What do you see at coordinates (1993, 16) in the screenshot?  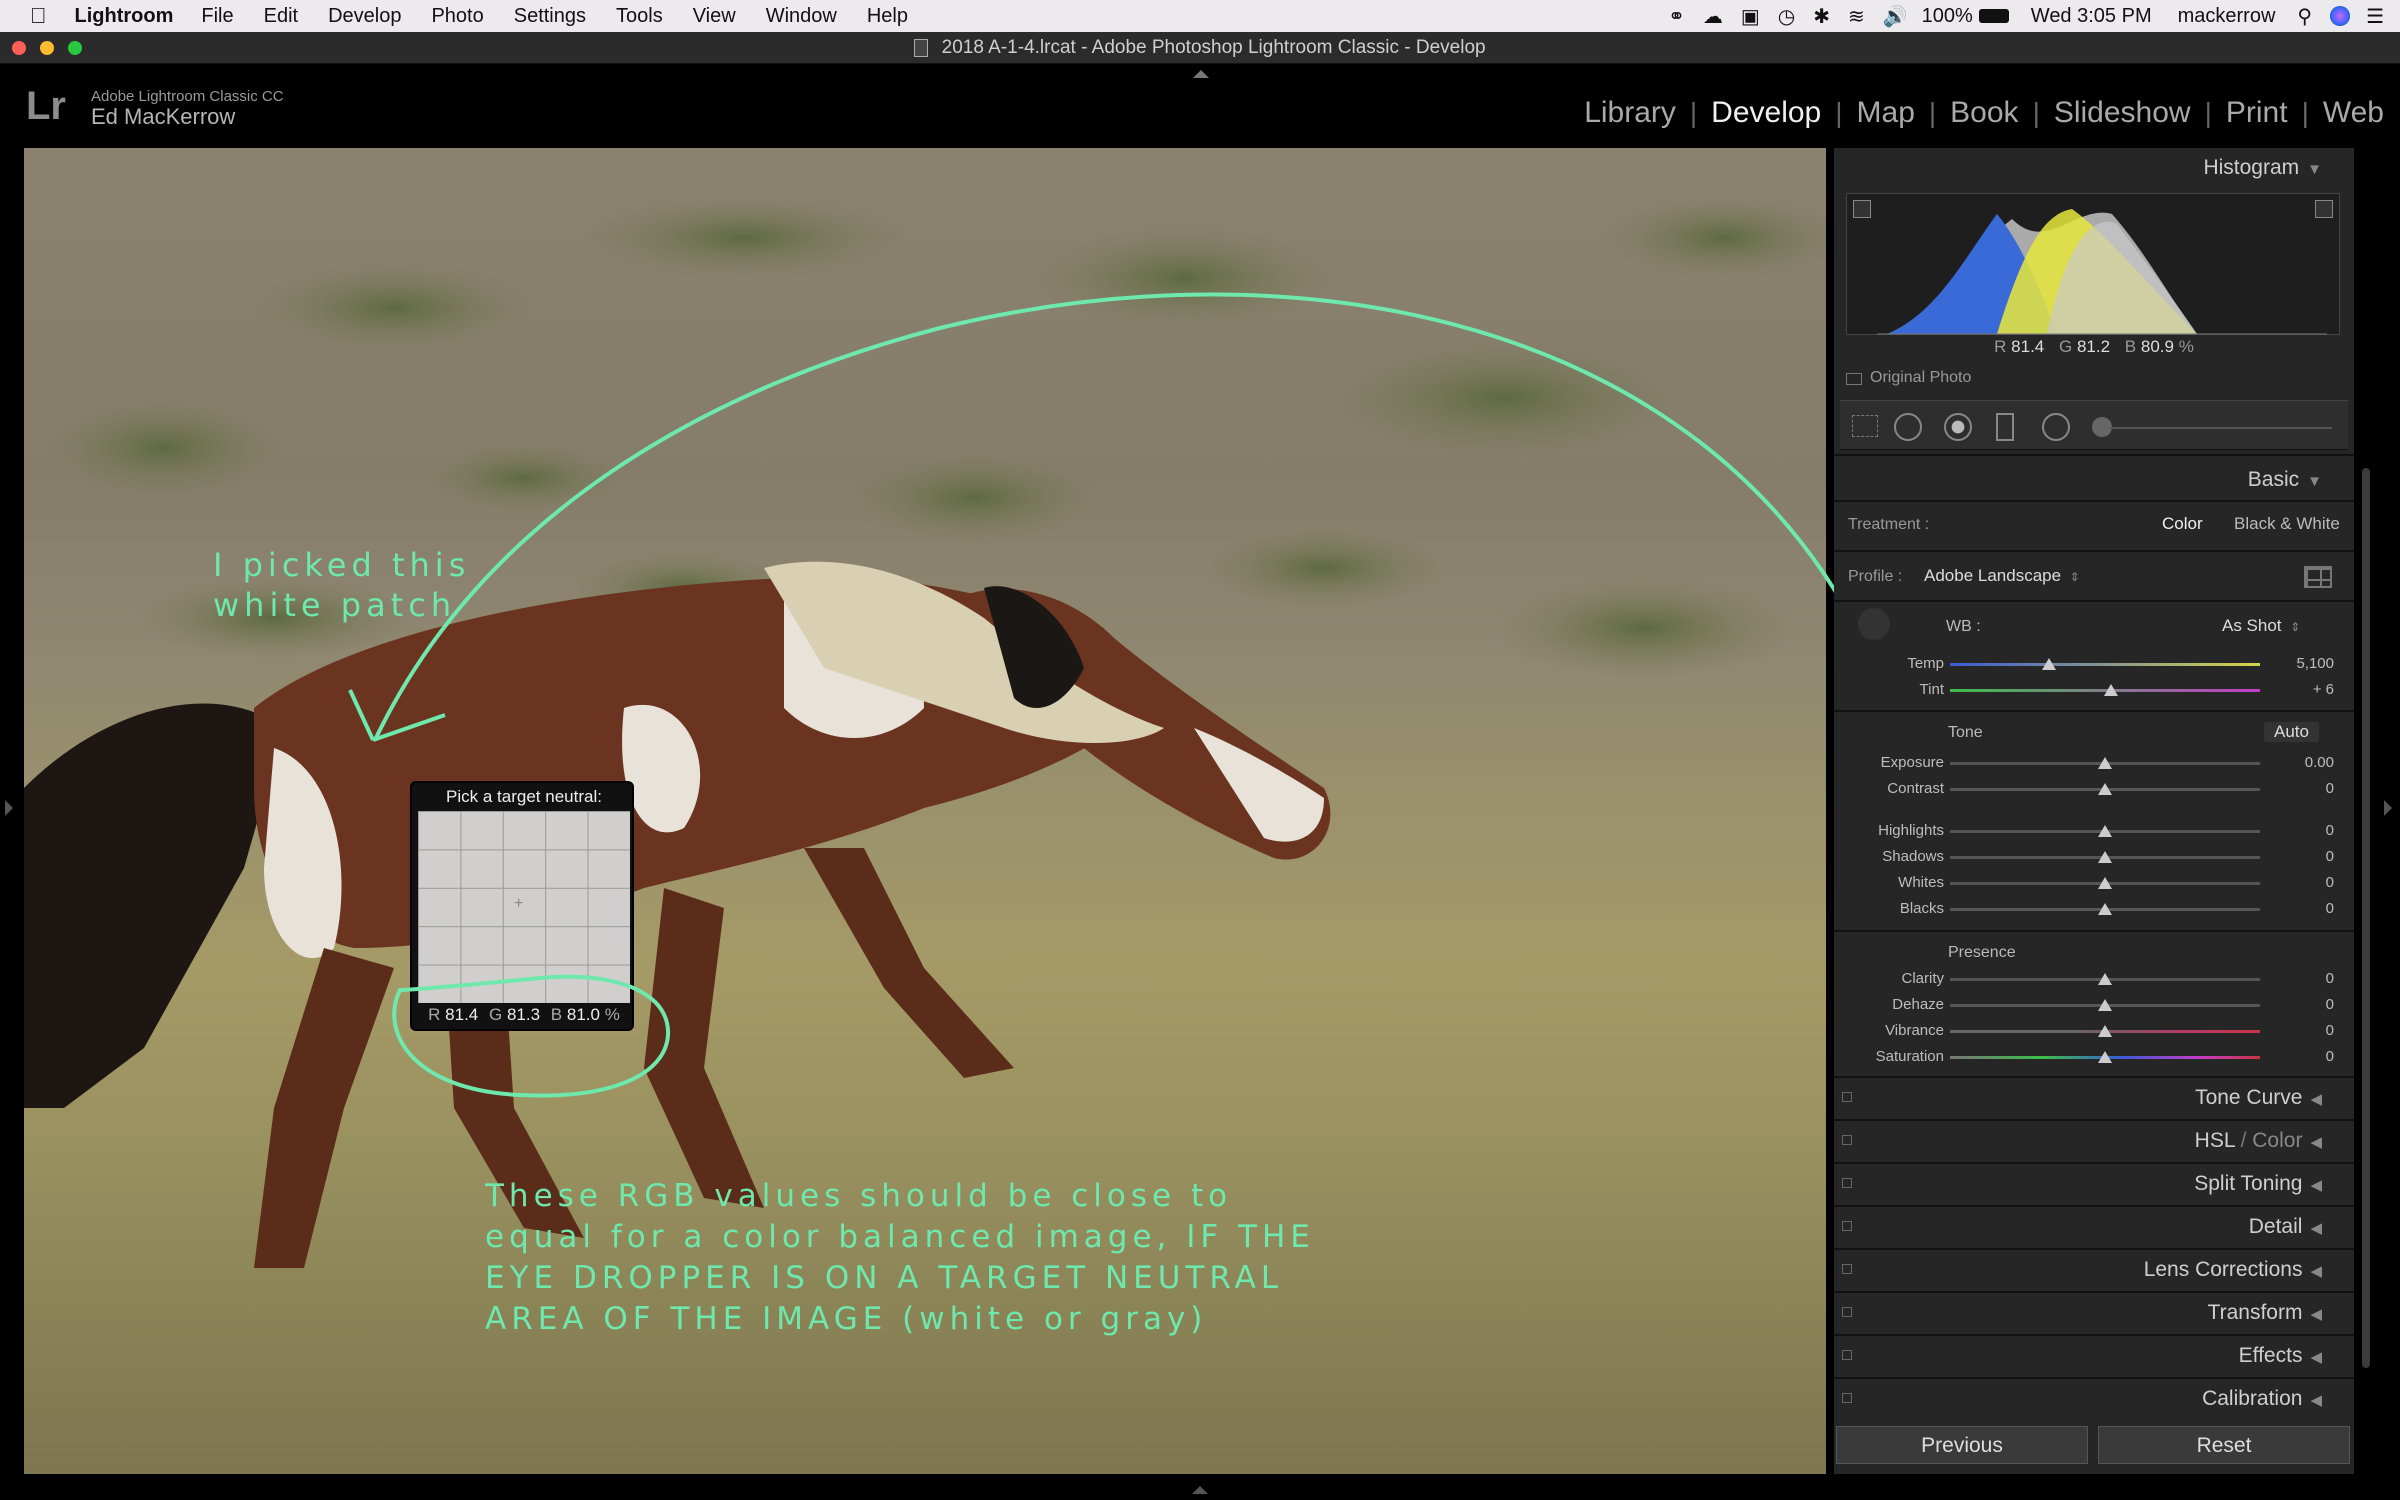 I see `battery-icon` at bounding box center [1993, 16].